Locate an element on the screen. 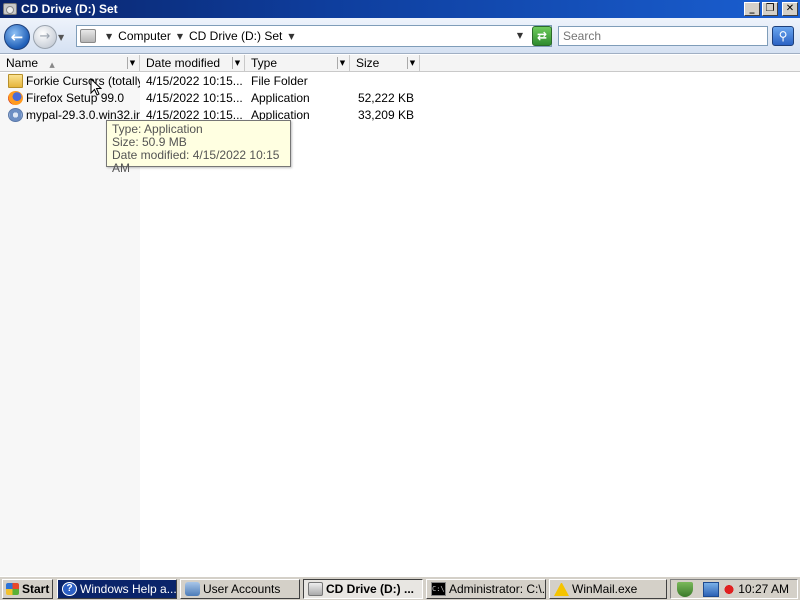  folder-icon is located at coordinates (15, 81).